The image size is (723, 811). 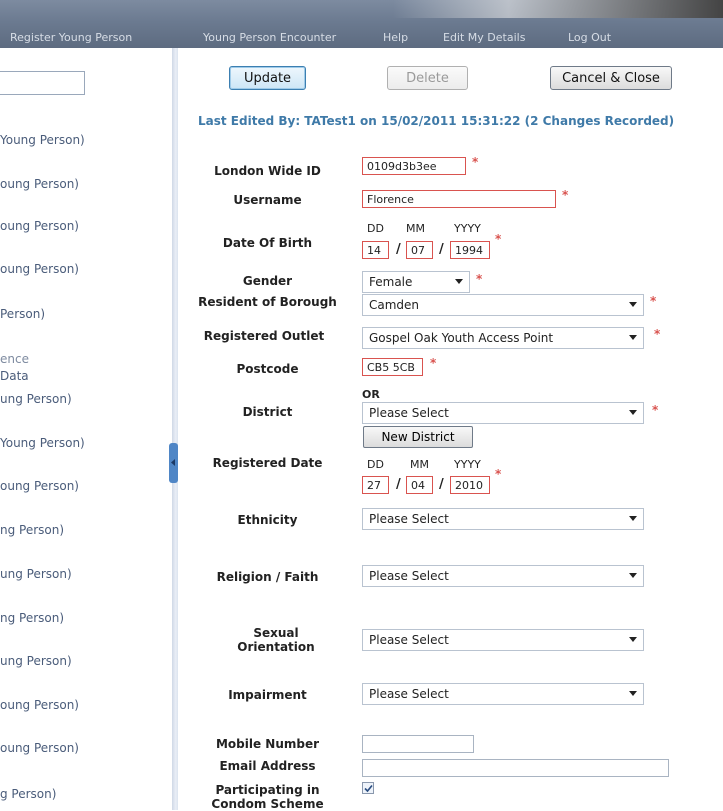 I want to click on religion-select: Please Select, so click(x=503, y=576).